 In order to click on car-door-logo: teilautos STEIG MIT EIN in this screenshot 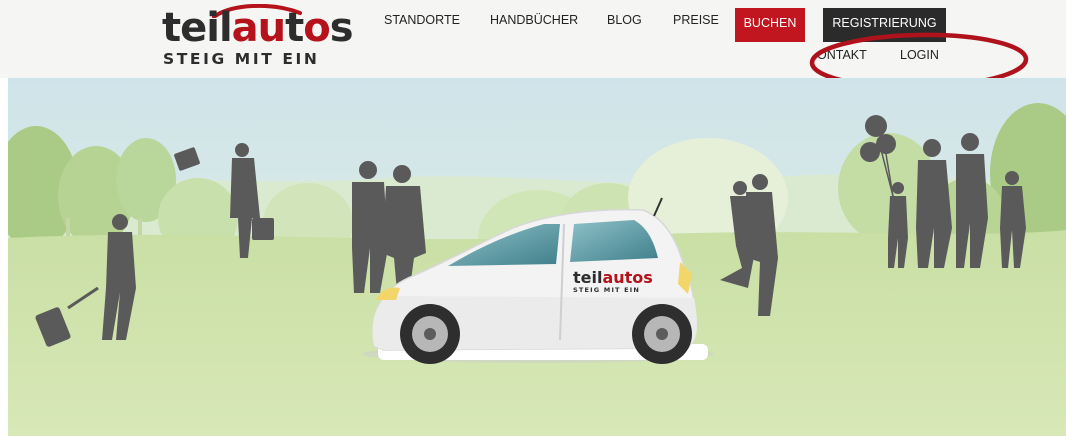, I will do `click(613, 281)`.